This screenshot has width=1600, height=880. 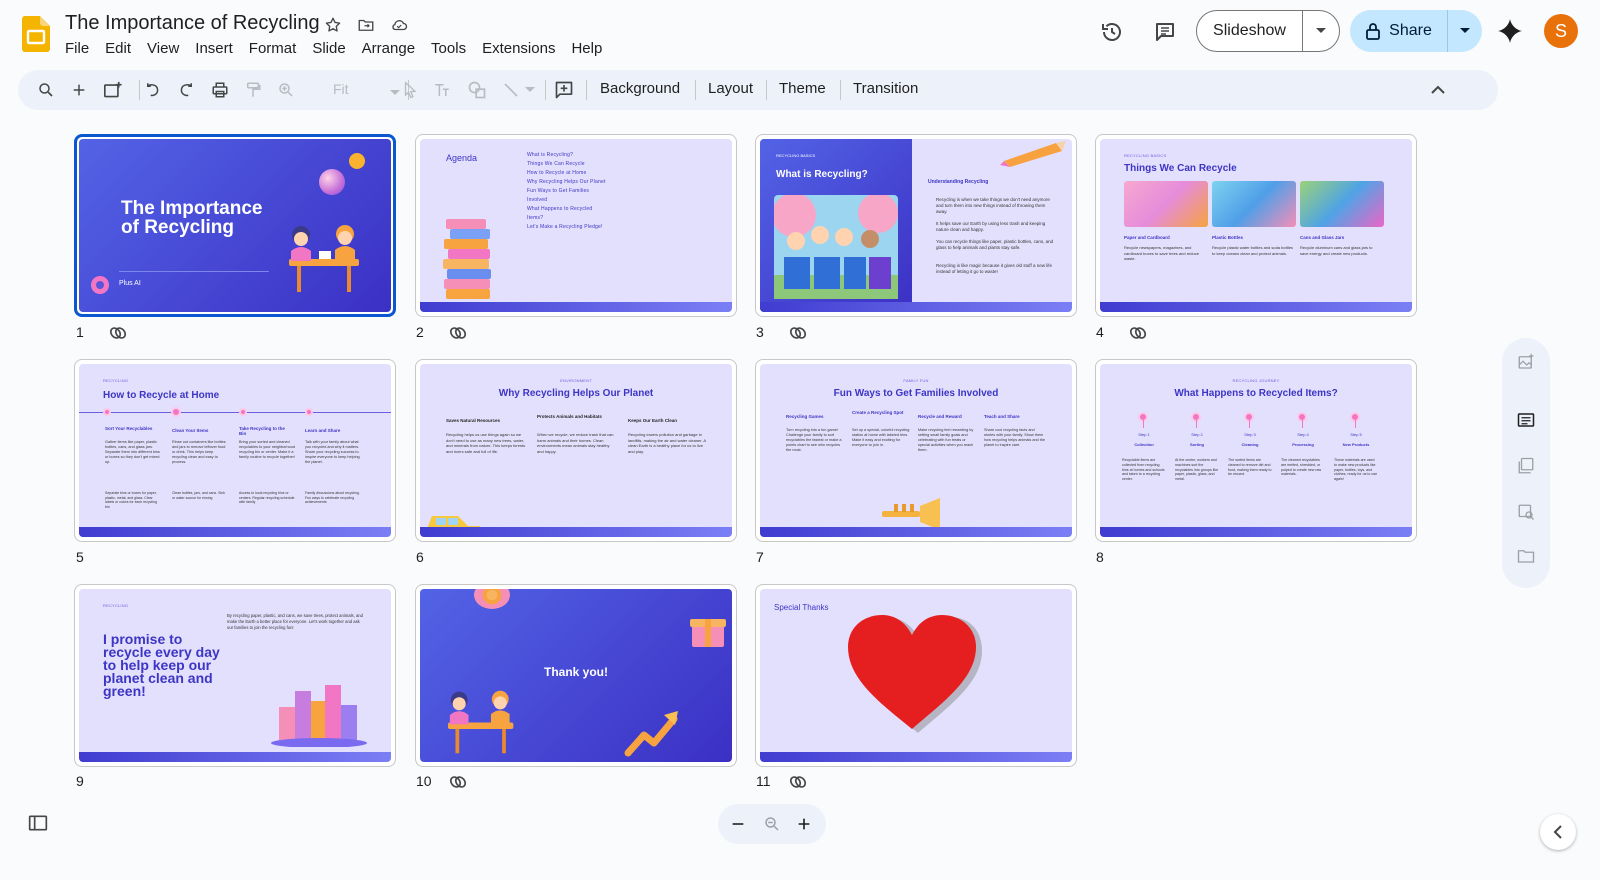 I want to click on star-icon, so click(x=333, y=25).